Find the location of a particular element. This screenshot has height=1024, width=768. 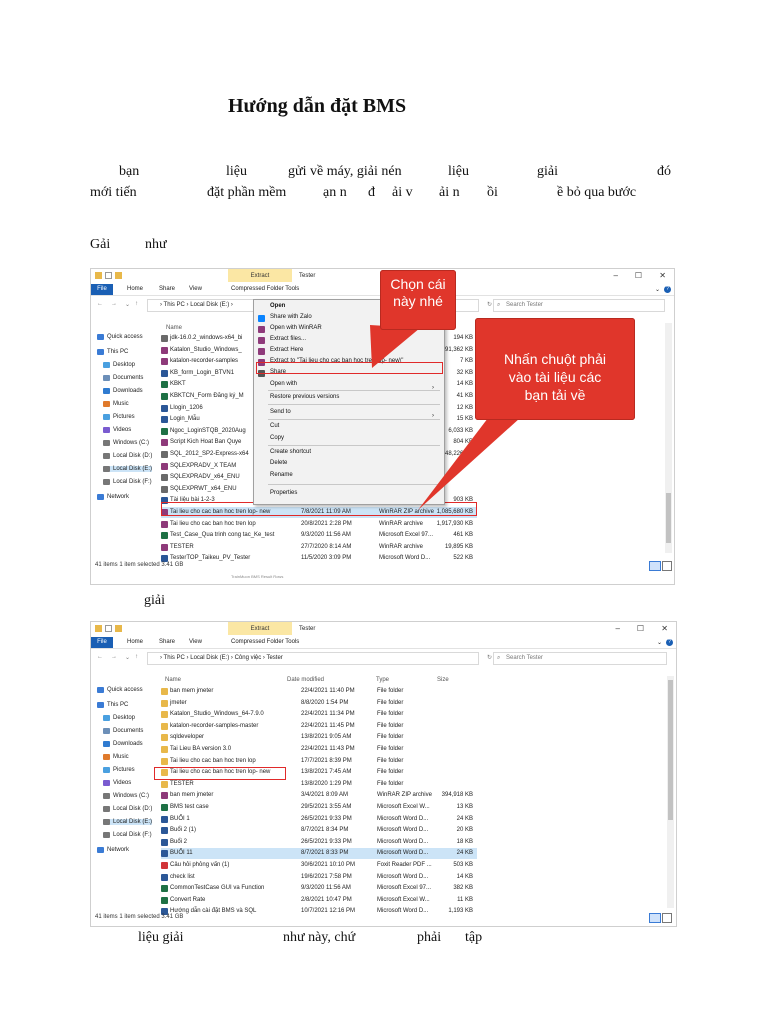

context-menu-item: Send to is located at coordinates (280, 412).